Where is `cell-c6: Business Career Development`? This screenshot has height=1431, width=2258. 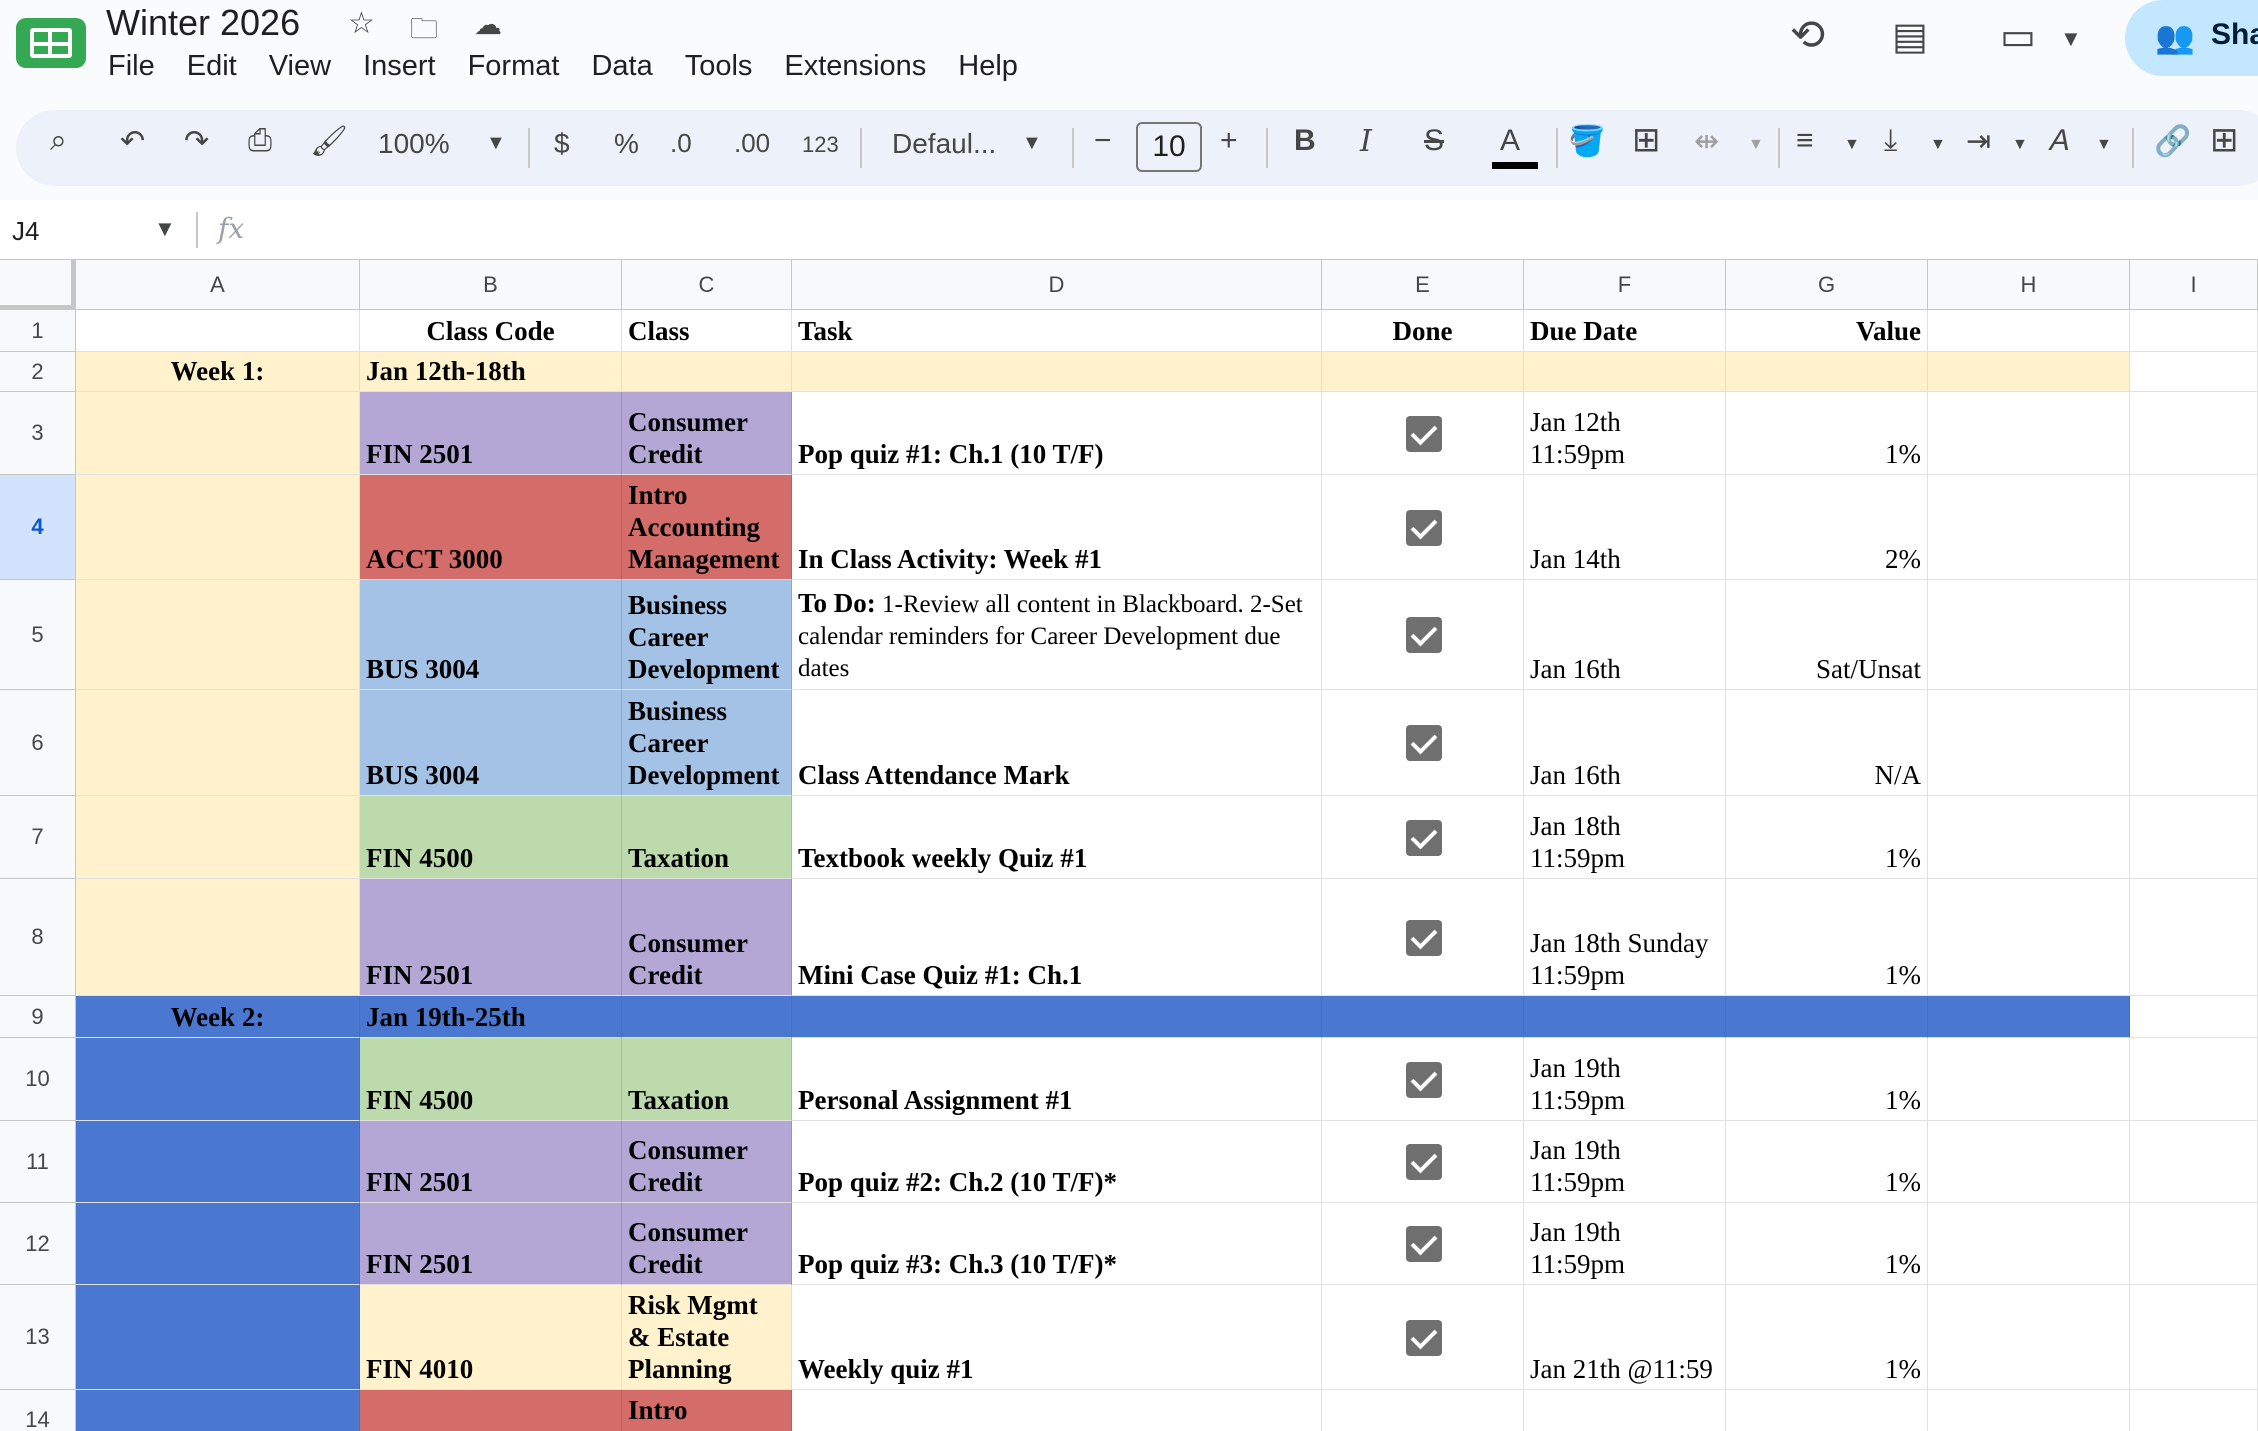 cell-c6: Business Career Development is located at coordinates (707, 743).